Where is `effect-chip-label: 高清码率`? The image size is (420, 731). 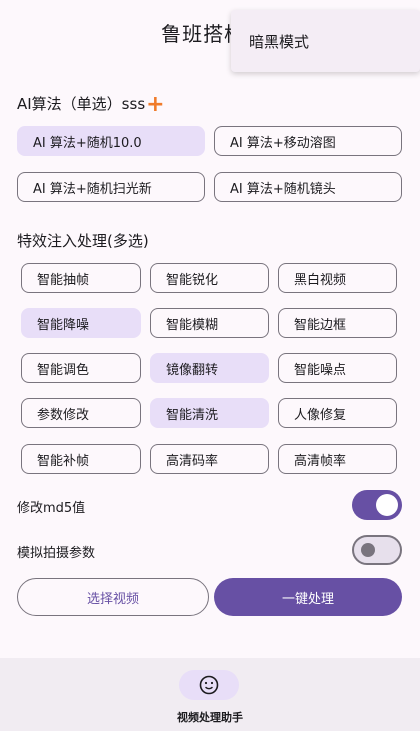
effect-chip-label: 高清码率 is located at coordinates (192, 461).